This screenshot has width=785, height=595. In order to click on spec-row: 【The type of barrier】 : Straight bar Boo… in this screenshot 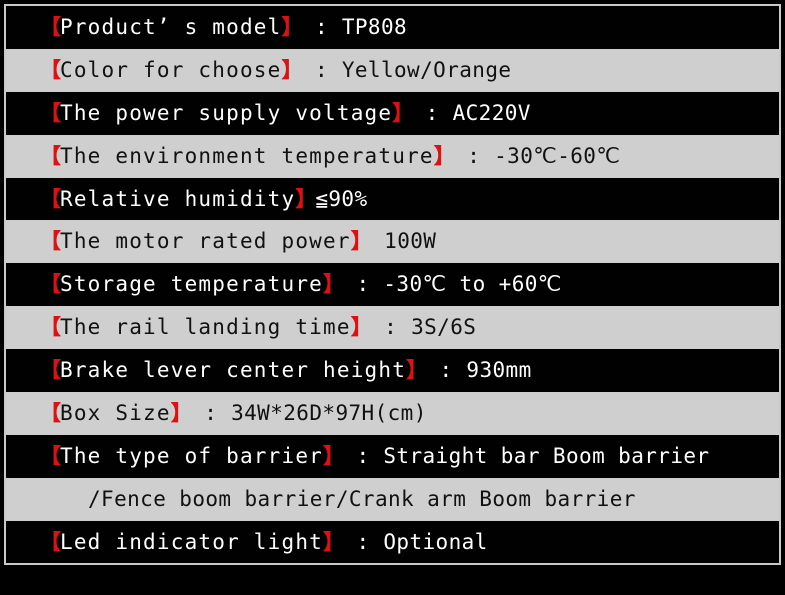, I will do `click(392, 456)`.